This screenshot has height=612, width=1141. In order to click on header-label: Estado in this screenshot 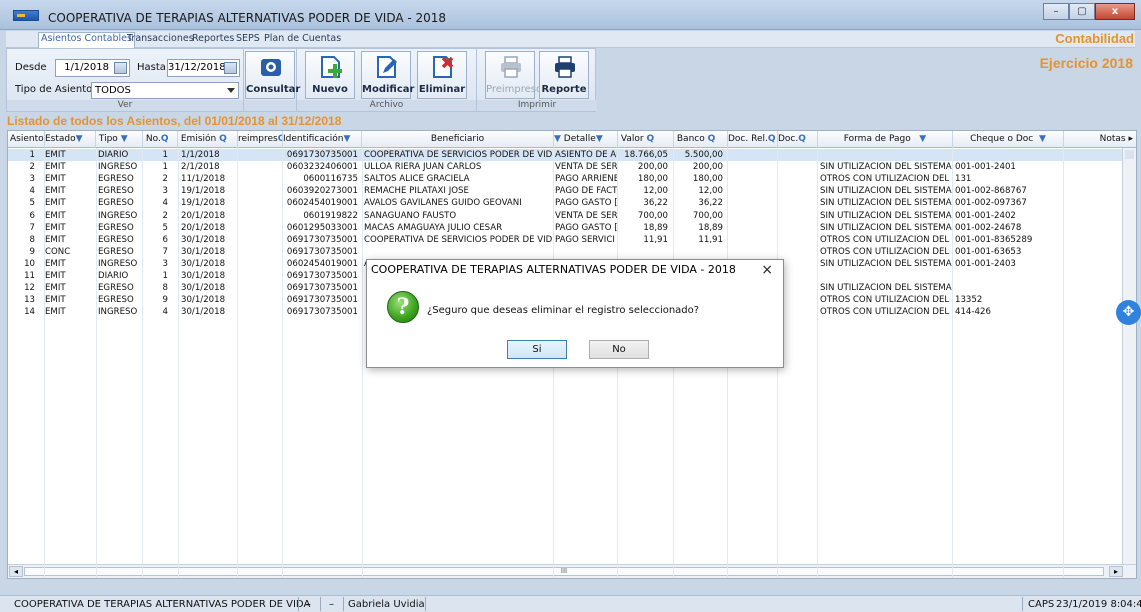, I will do `click(60, 139)`.